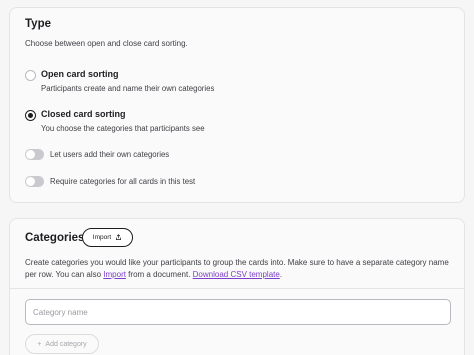  Describe the element at coordinates (110, 154) in the screenshot. I see `let-users-add-categories-label: Let users add their own categories` at that location.